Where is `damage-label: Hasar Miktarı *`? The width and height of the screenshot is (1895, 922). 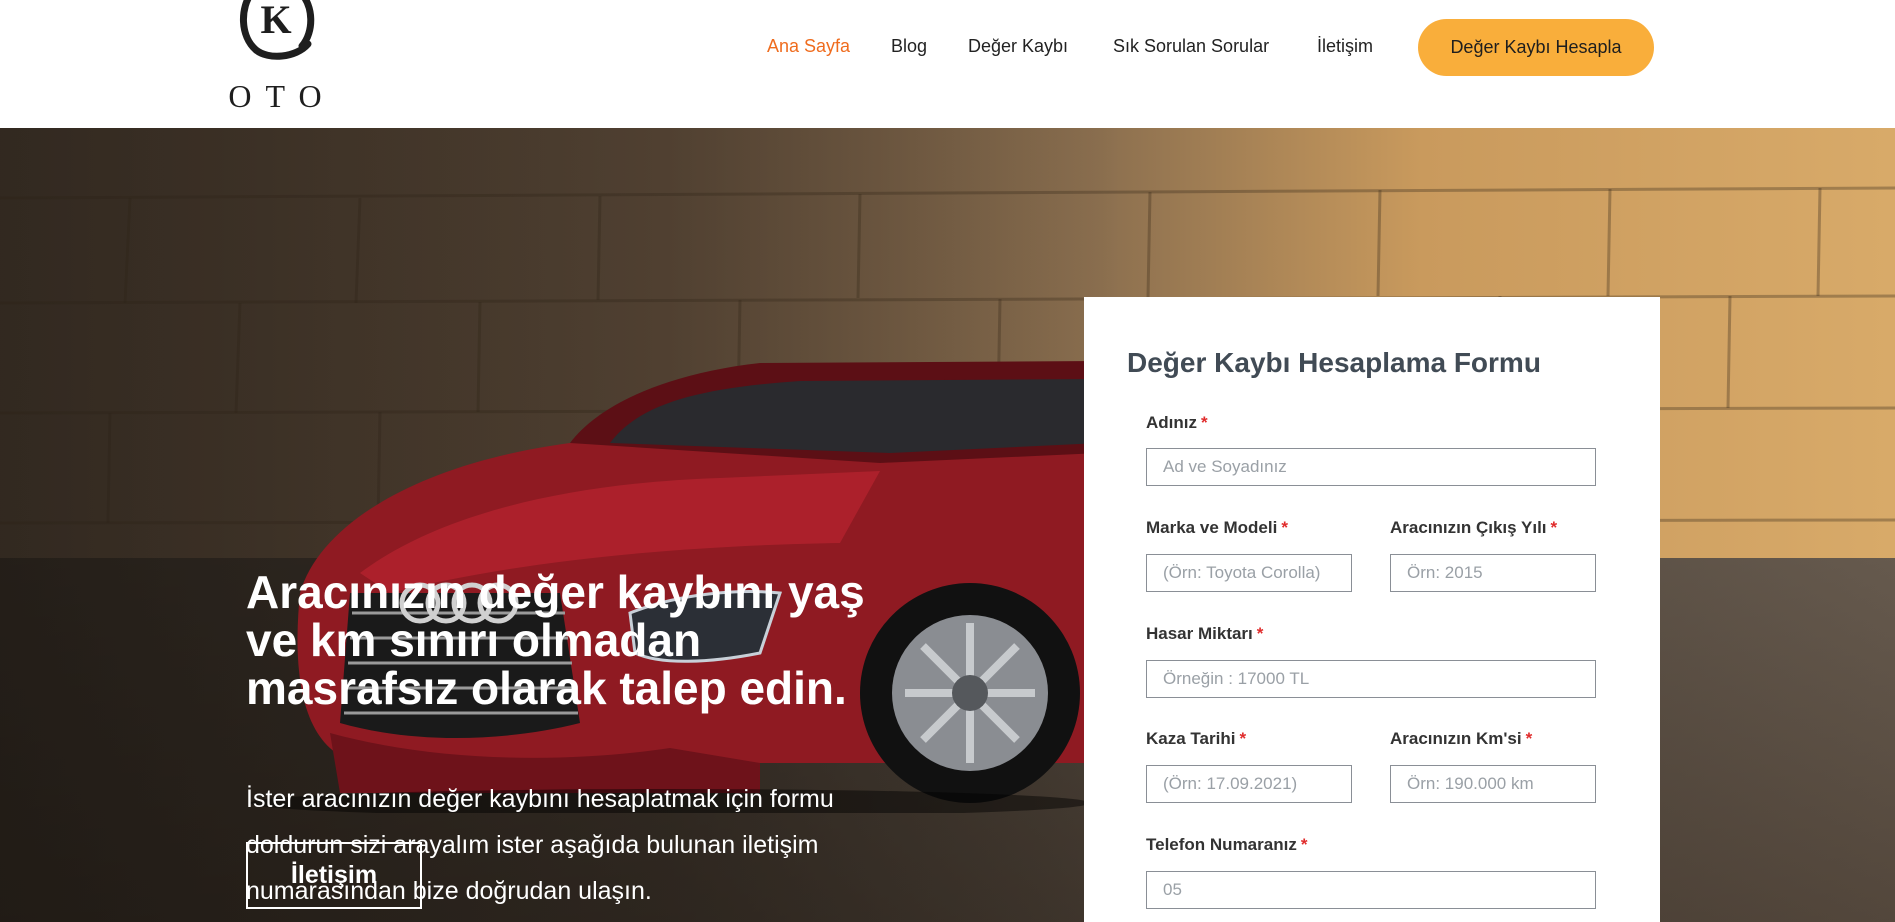
damage-label: Hasar Miktarı * is located at coordinates (1205, 633).